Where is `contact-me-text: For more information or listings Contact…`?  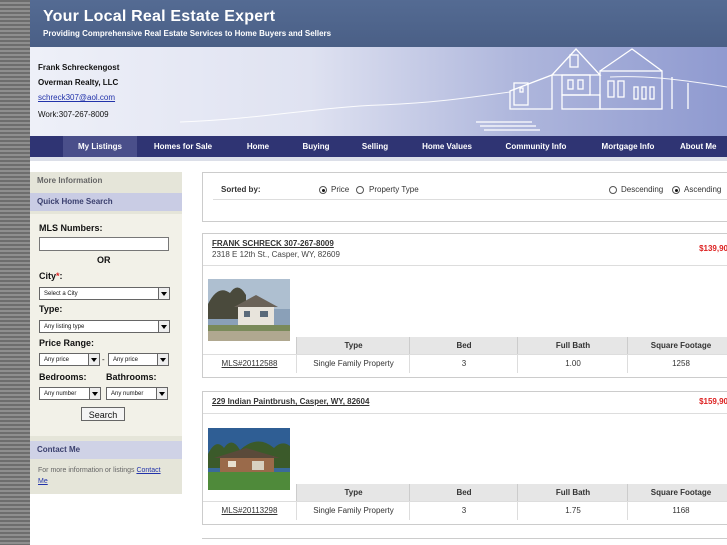 contact-me-text: For more information or listings Contact… is located at coordinates (99, 476).